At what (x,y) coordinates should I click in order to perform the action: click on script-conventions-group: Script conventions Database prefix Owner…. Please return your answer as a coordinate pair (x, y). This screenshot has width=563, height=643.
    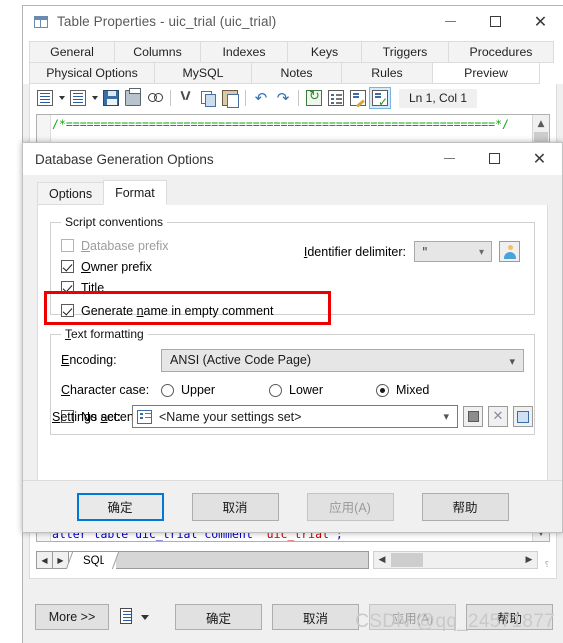
    Looking at the image, I should click on (292, 266).